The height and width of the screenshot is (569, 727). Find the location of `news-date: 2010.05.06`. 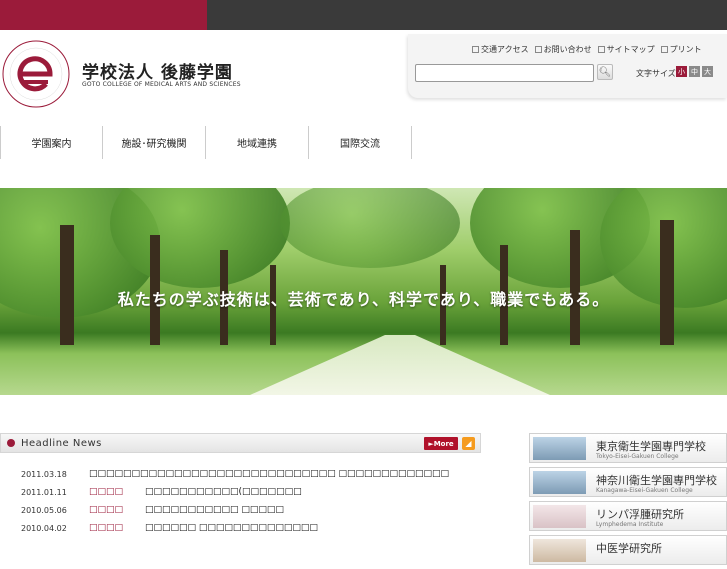

news-date: 2010.05.06 is located at coordinates (44, 510).